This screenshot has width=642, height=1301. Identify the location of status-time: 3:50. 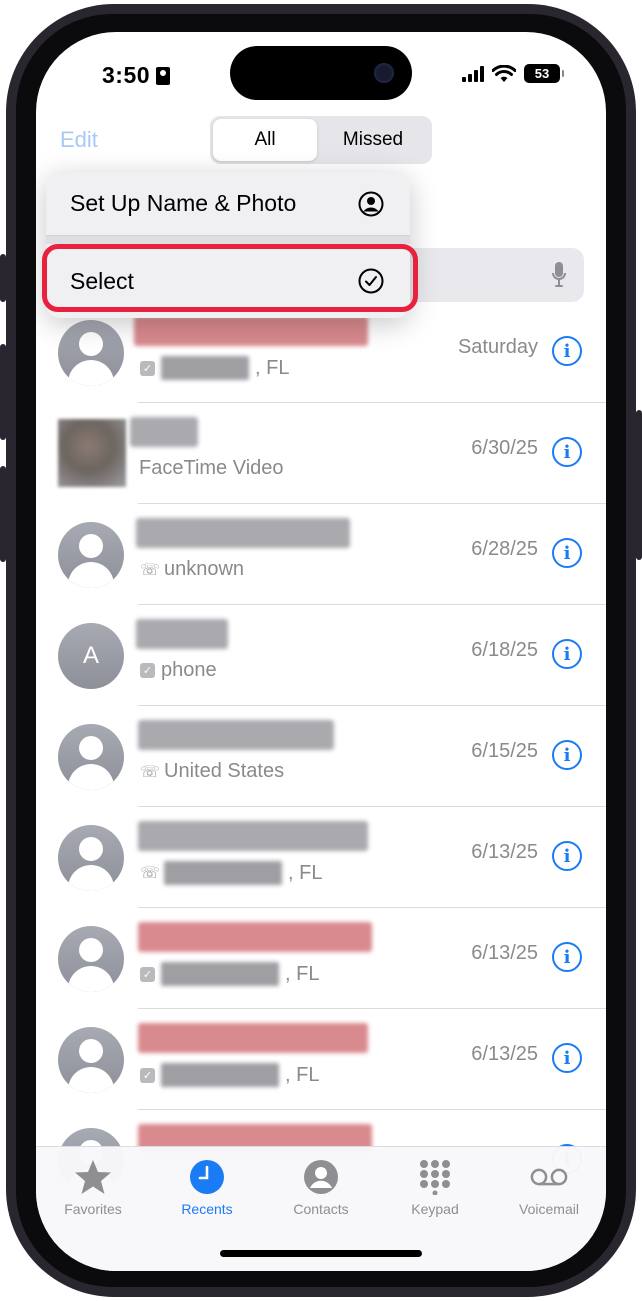
(136, 75).